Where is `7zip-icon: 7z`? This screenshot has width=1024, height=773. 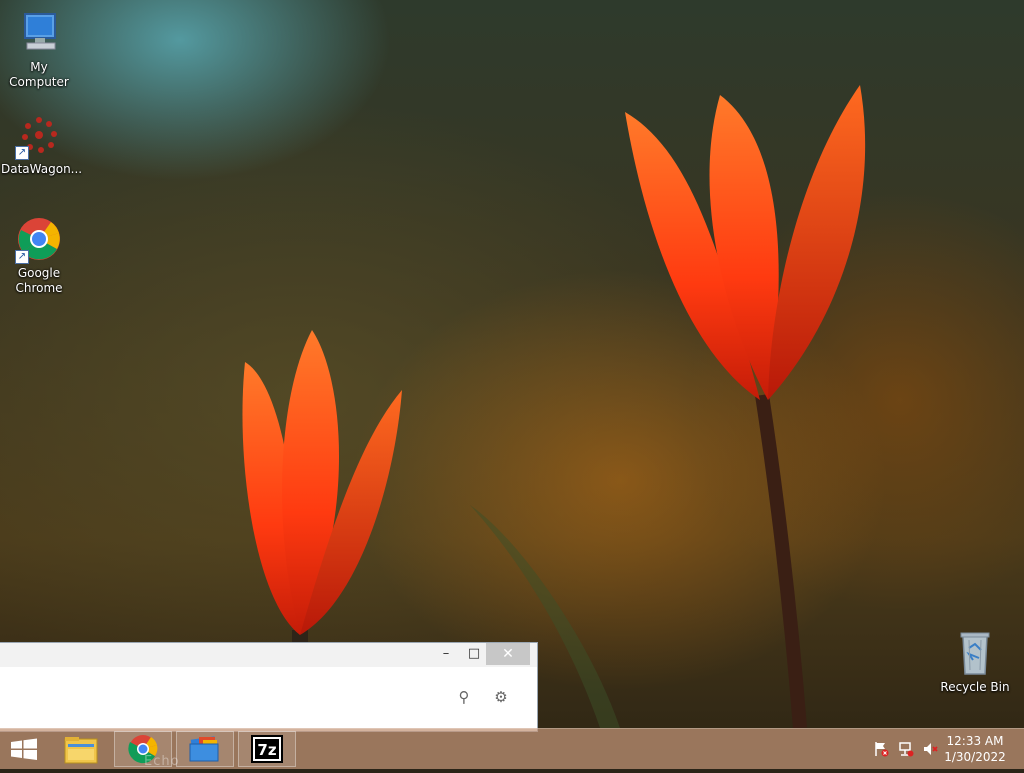 7zip-icon: 7z is located at coordinates (267, 749).